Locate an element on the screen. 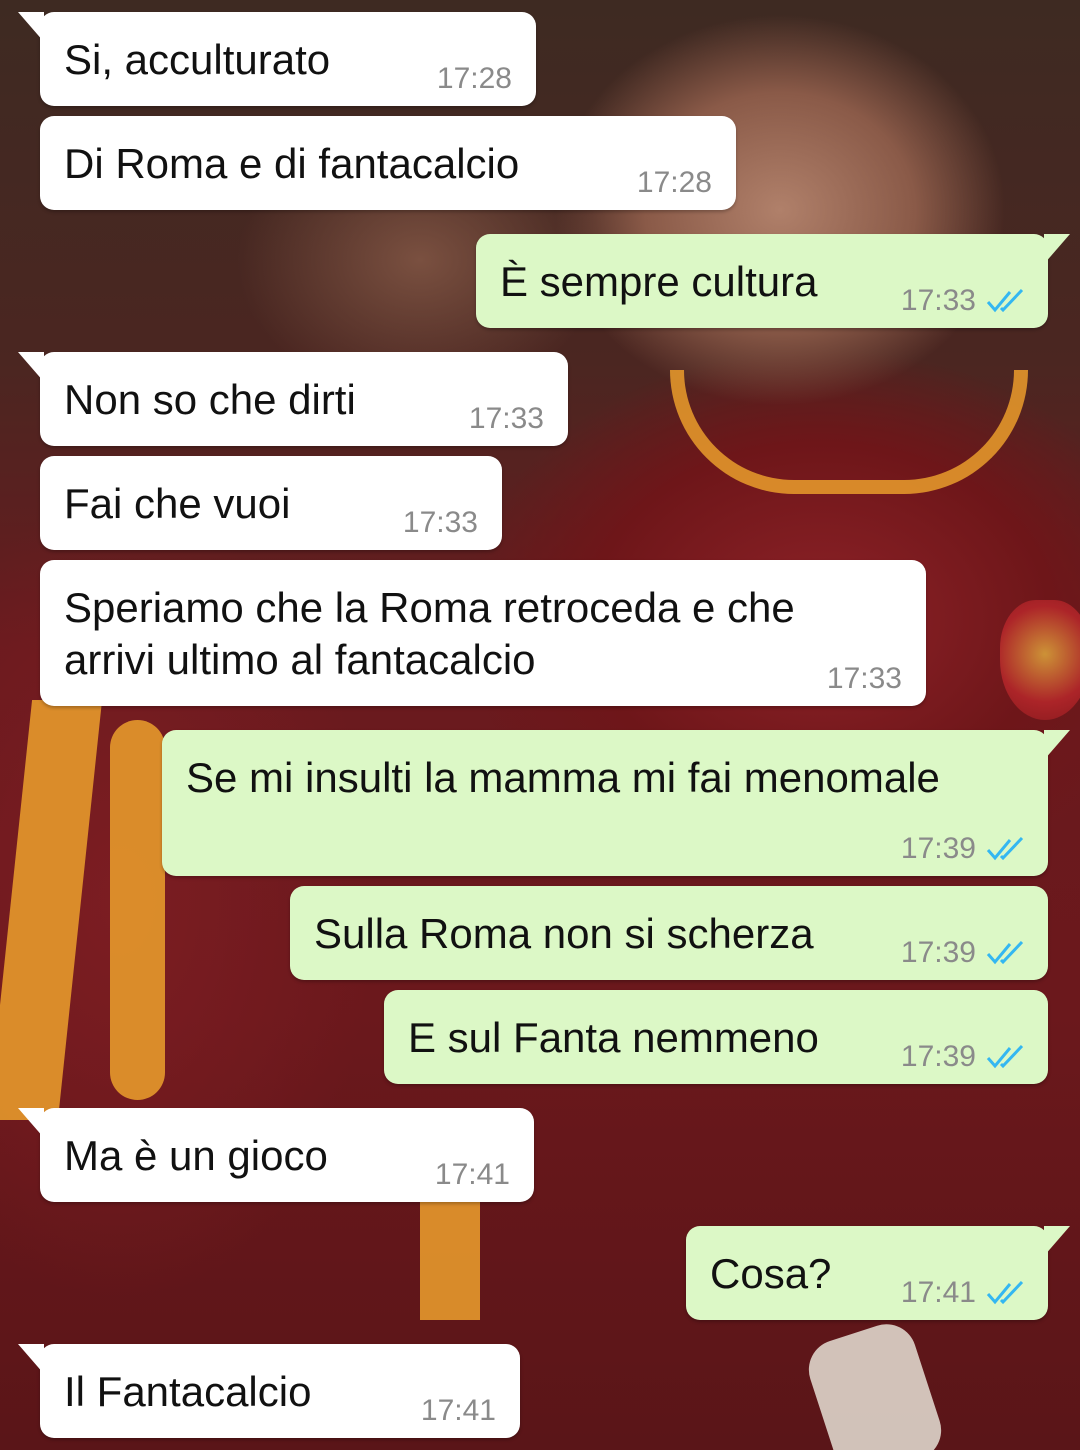  message-text: Di Roma e di fantacalcio is located at coordinates (292, 163).